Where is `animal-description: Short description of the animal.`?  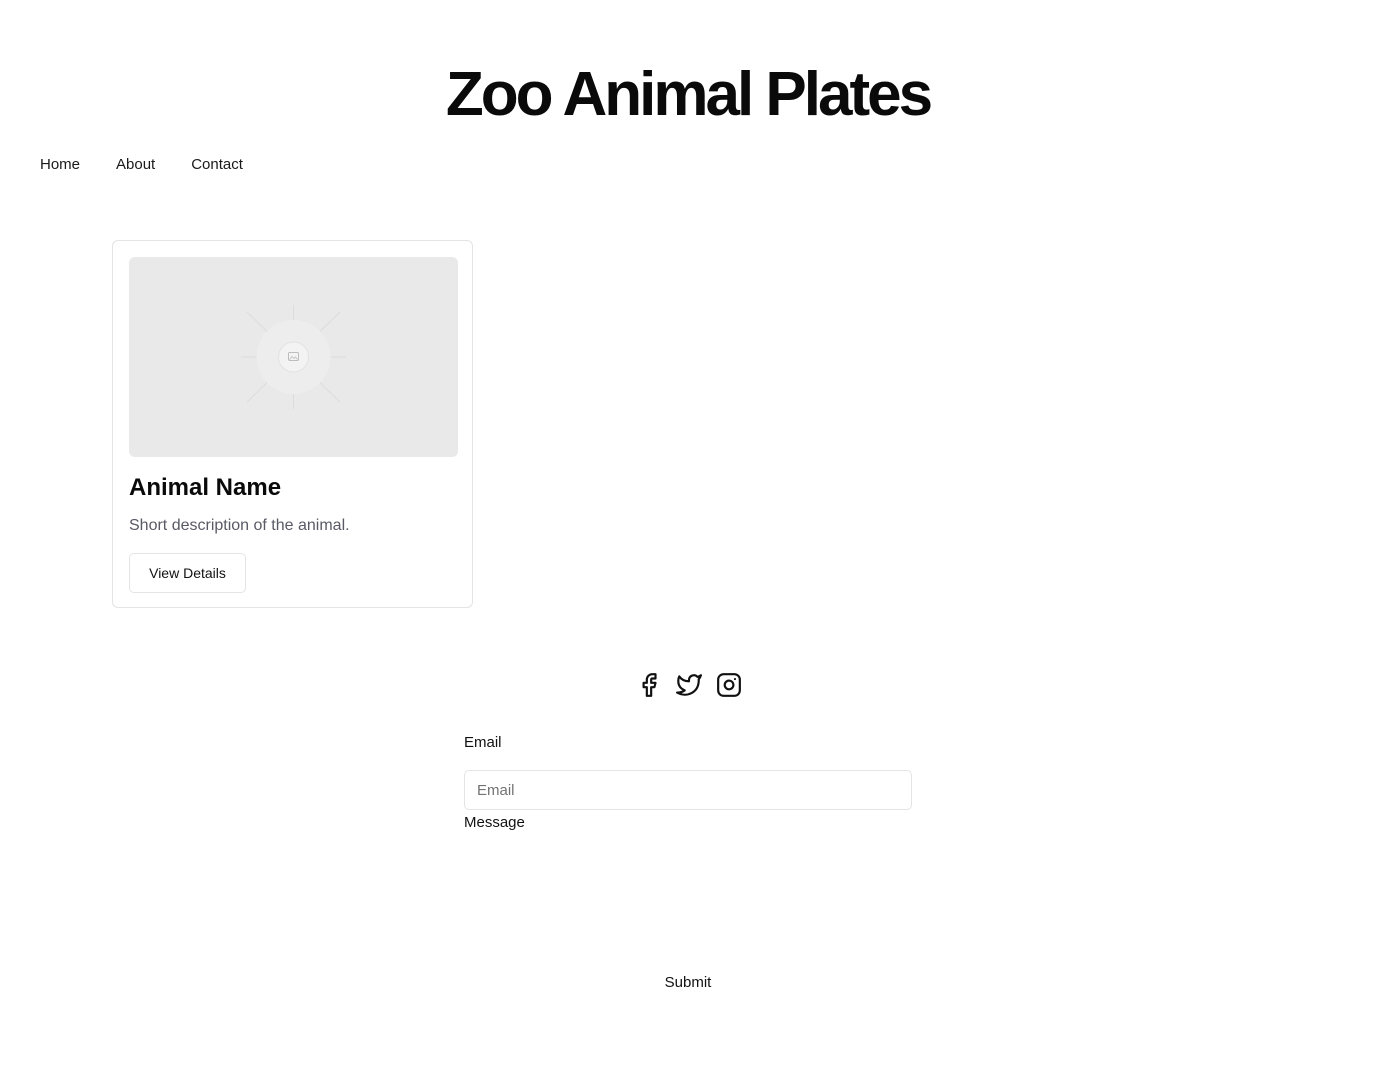
animal-description: Short description of the animal. is located at coordinates (239, 525).